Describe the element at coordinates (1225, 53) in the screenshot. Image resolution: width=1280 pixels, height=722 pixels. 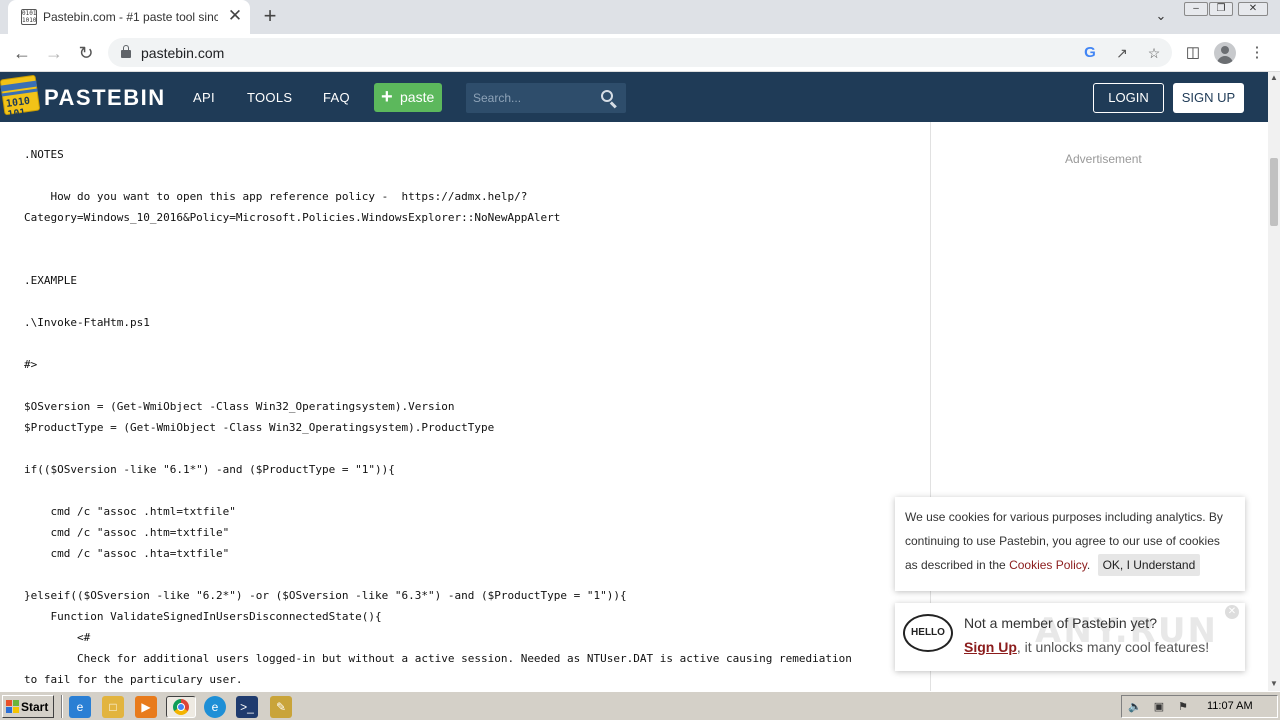
I see `profile-avatar-icon` at that location.